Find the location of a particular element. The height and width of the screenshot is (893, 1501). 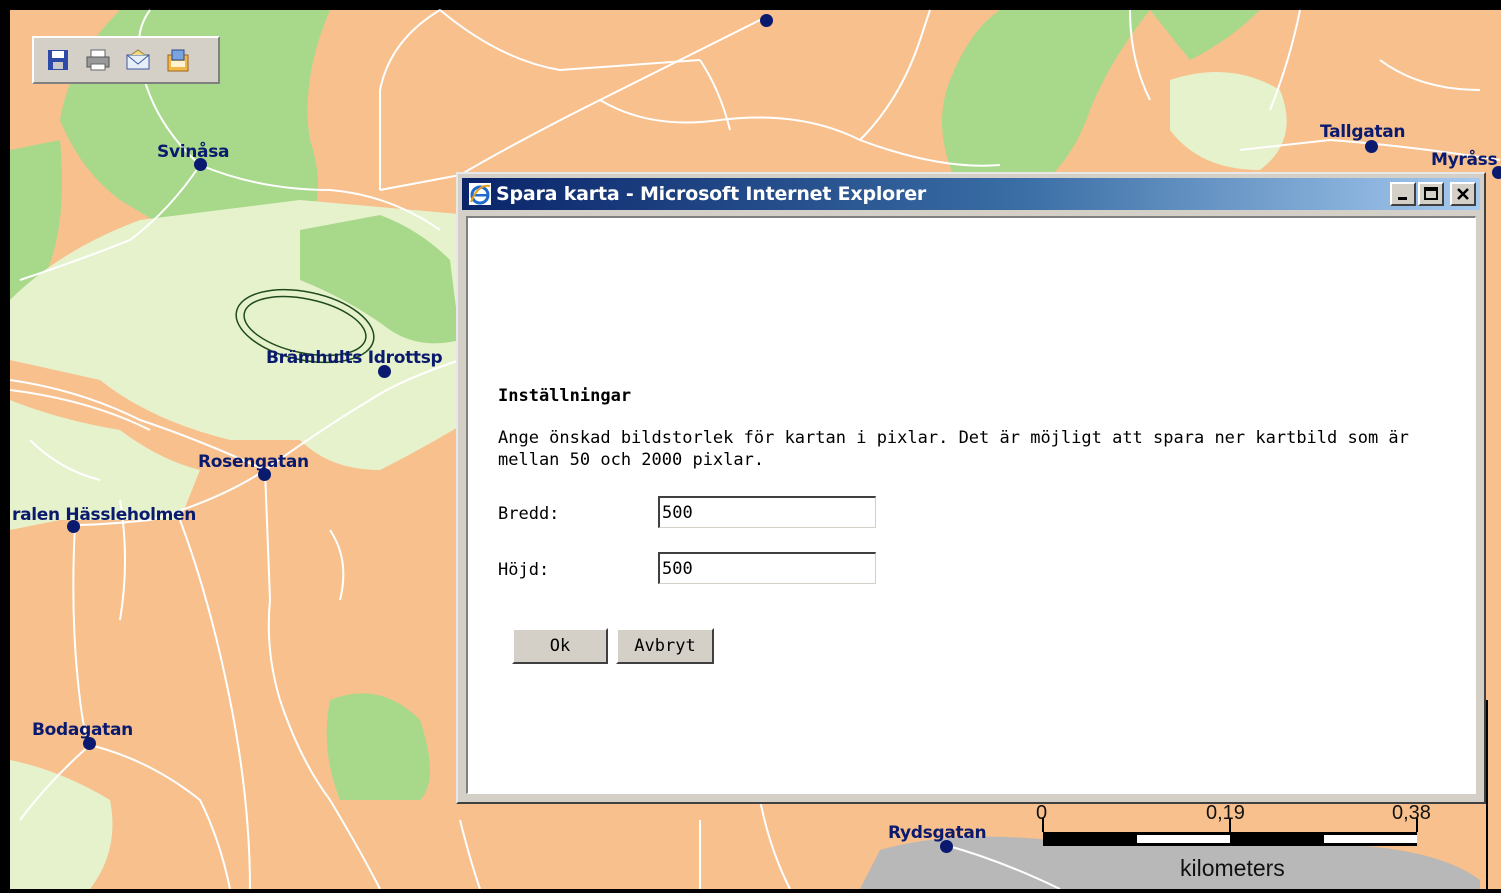

stop-label-myrass: Myråss is located at coordinates (1464, 160).